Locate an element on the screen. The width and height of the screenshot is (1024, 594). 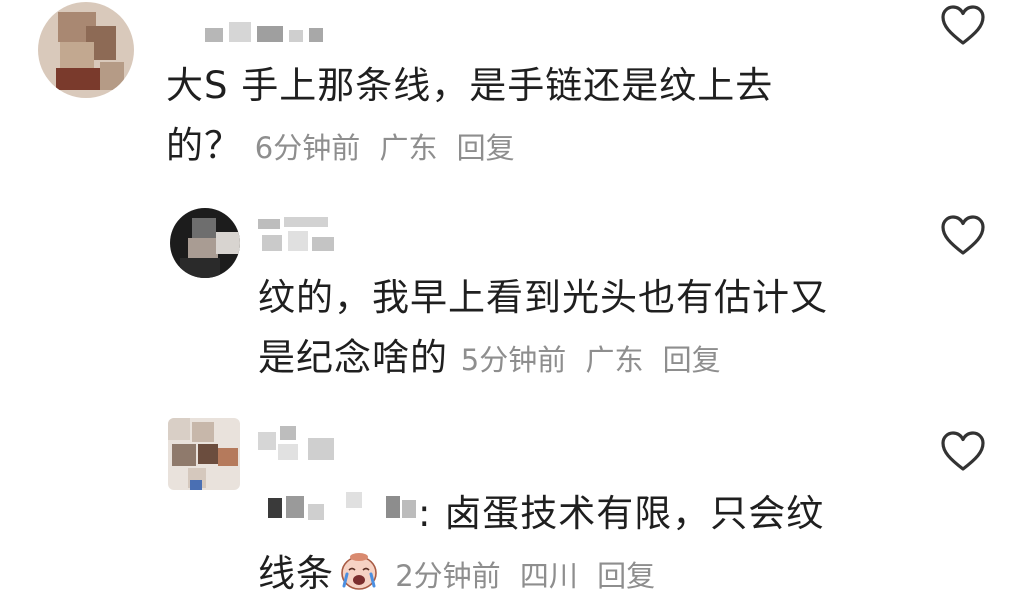
comment-text-line-2: 的？ 6分钟前 广东 回复 is located at coordinates (469, 147).